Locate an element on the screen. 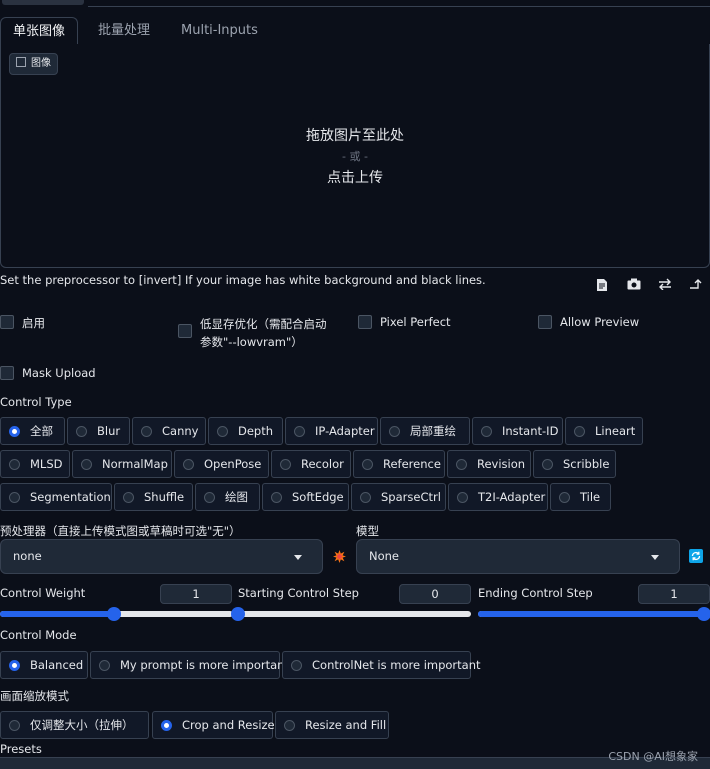  control-type-shuffle: Shuffle is located at coordinates (153, 497).